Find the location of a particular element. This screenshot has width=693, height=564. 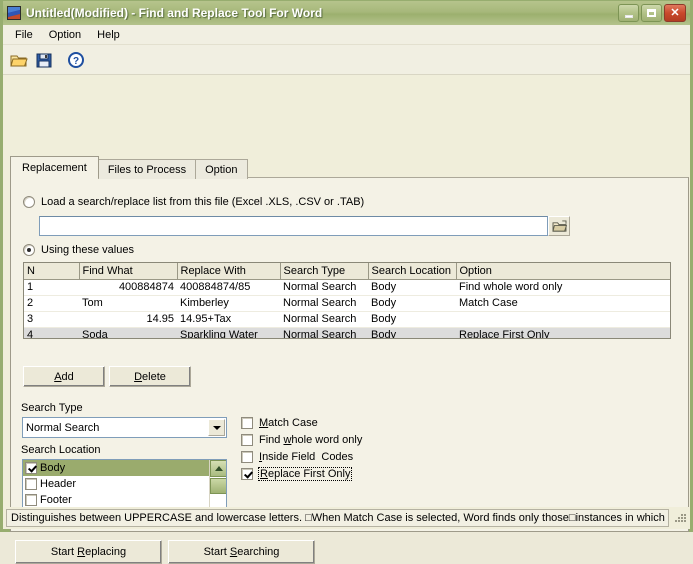

column-header-find-what: Find What is located at coordinates (128, 271).